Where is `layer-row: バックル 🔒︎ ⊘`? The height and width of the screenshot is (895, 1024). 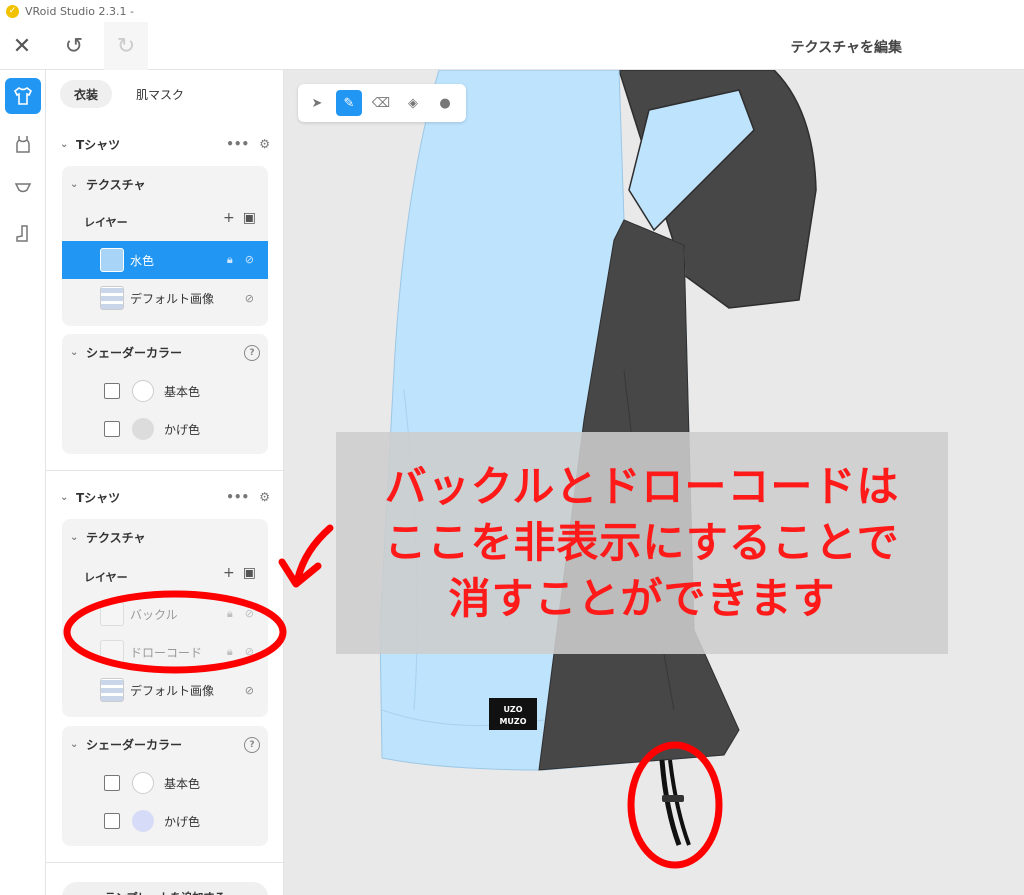 layer-row: バックル 🔒︎ ⊘ is located at coordinates (165, 614).